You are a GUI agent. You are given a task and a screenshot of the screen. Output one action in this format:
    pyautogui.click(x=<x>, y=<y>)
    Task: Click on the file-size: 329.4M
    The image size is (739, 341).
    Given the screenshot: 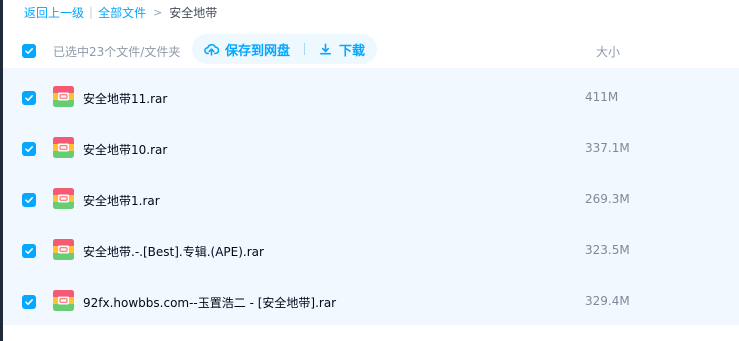 What is the action you would take?
    pyautogui.click(x=607, y=301)
    